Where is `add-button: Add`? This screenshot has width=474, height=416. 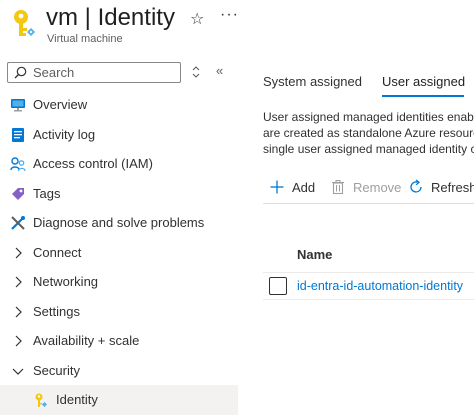 add-button: Add is located at coordinates (292, 187).